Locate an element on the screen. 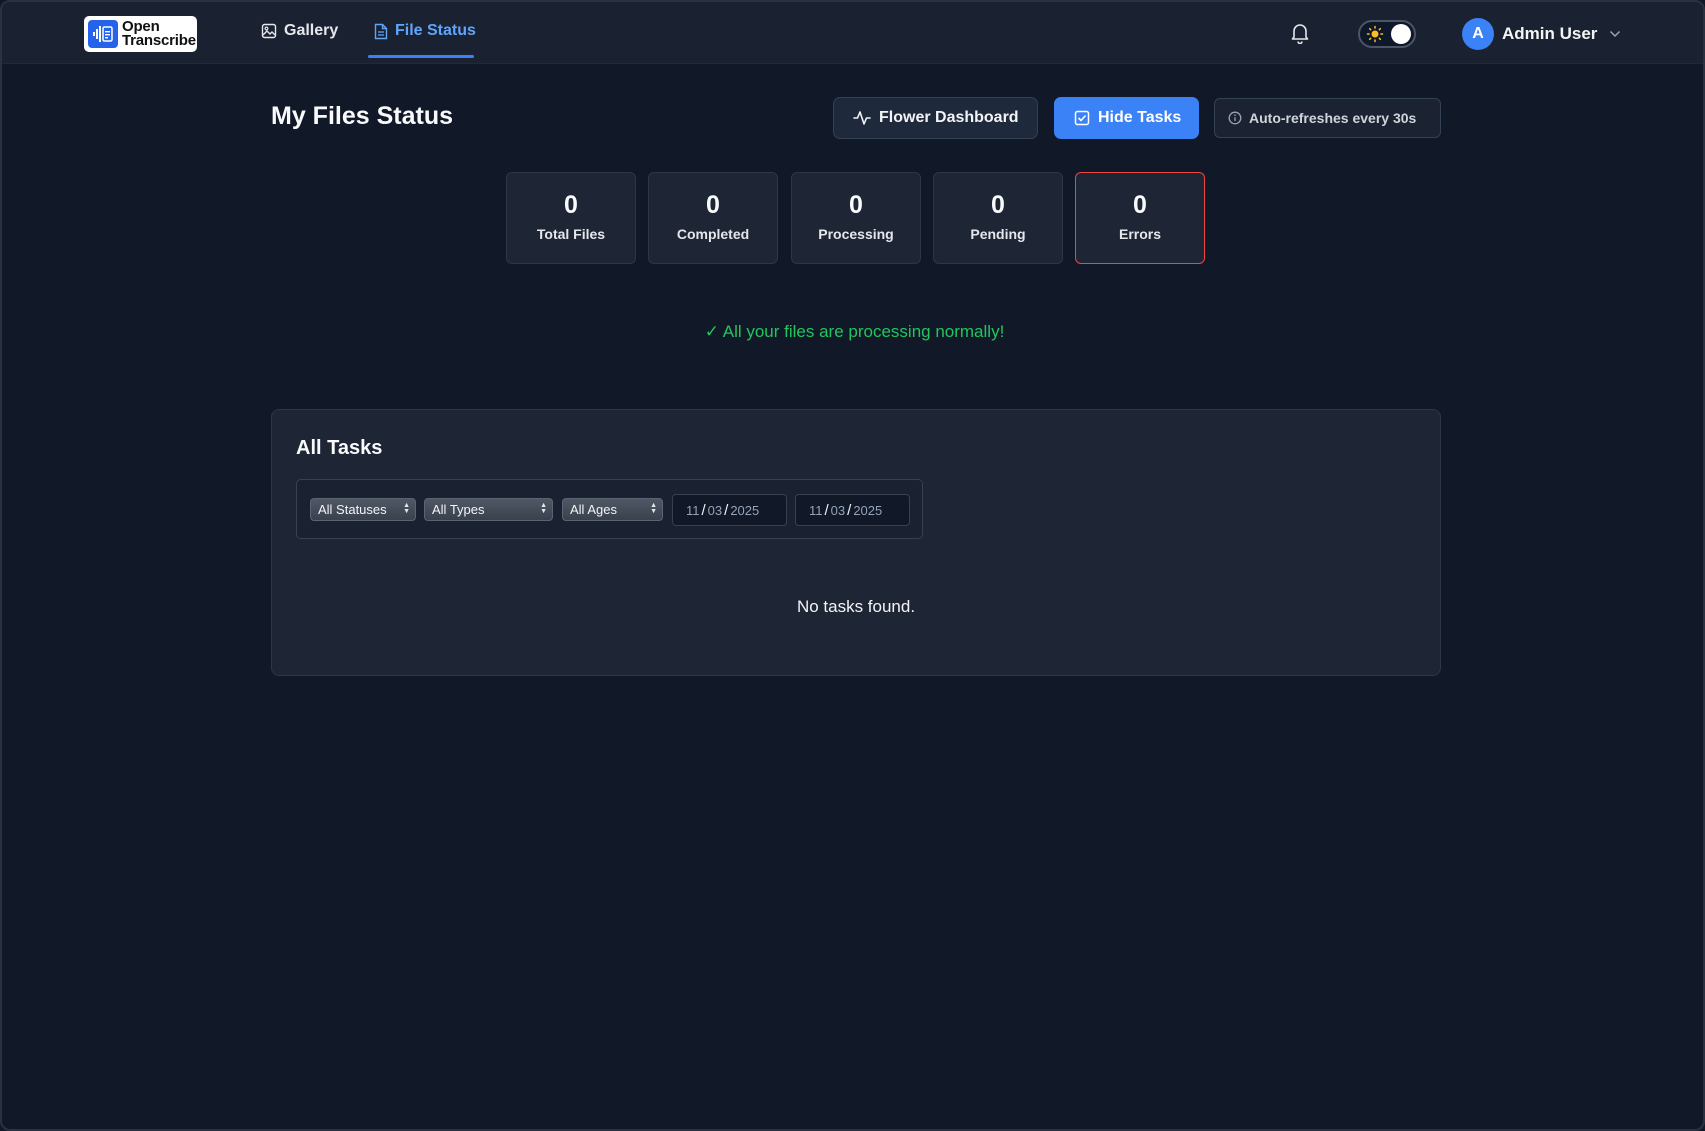 The image size is (1705, 1131). user-menu: A Admin User is located at coordinates (1541, 34).